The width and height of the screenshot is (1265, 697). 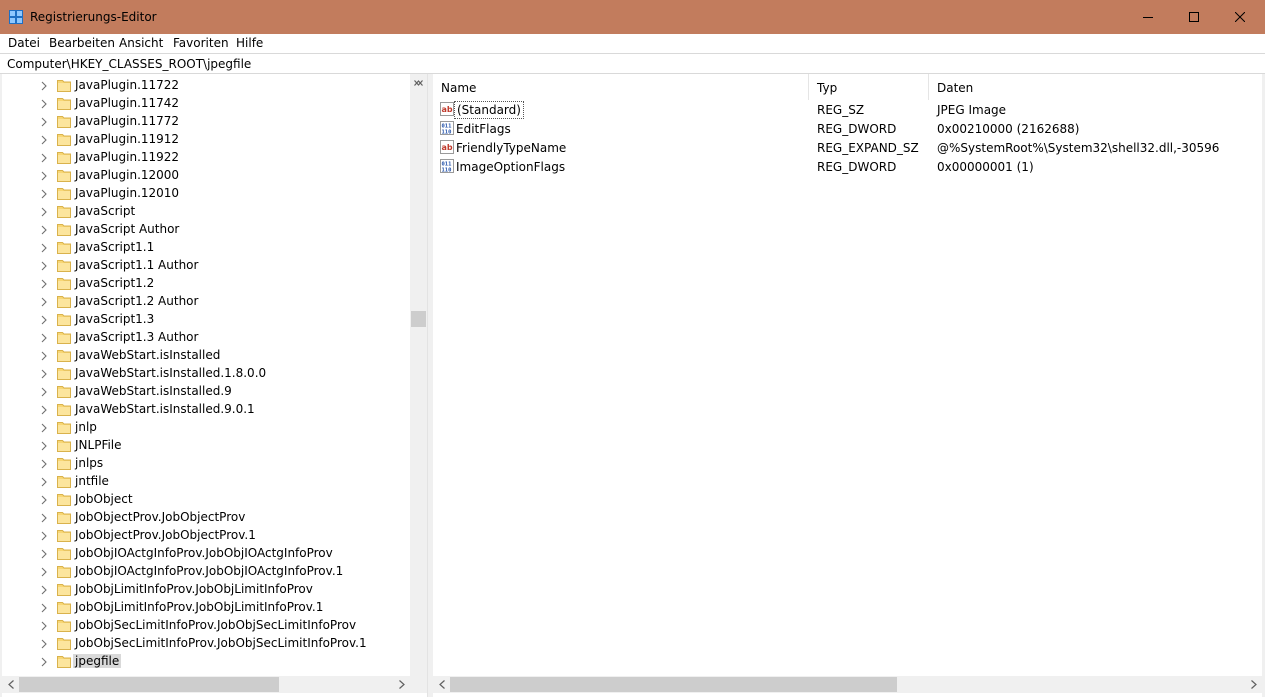 I want to click on tree-item: JavaScript, so click(x=206, y=211).